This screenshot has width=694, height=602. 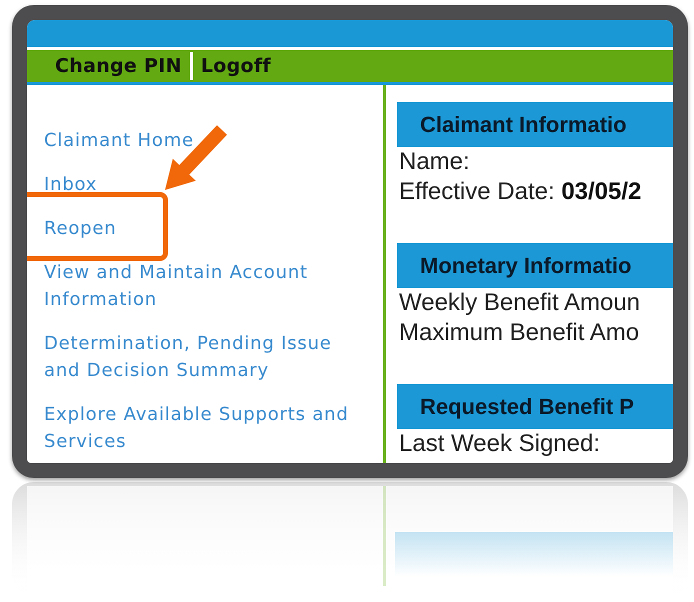 What do you see at coordinates (209, 357) in the screenshot?
I see `sidebar-link: Determination, Pending Issue and Decision Summary` at bounding box center [209, 357].